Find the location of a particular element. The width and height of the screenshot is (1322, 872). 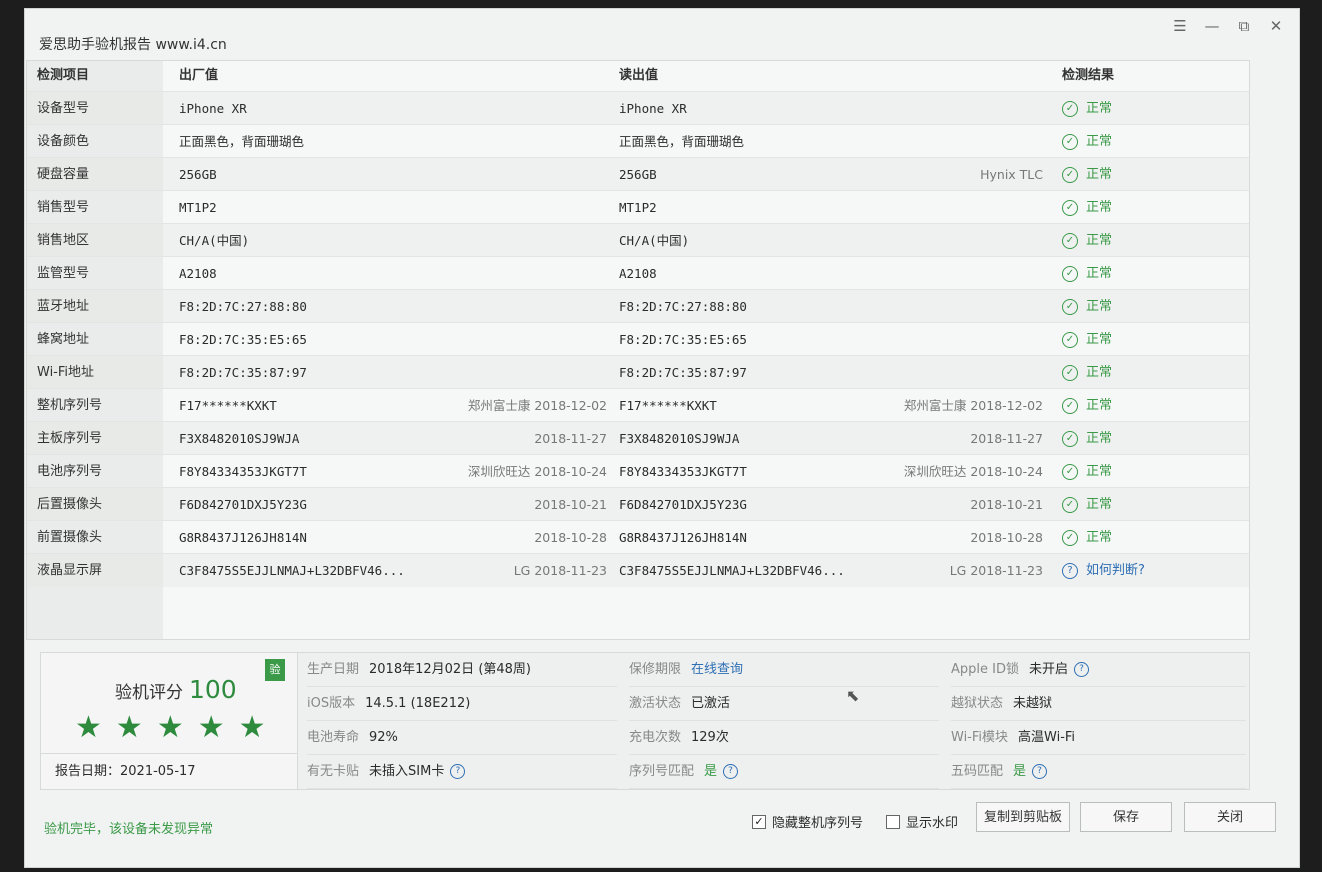

row-factory-value: F3X8482010SJ9WJA is located at coordinates (239, 438).